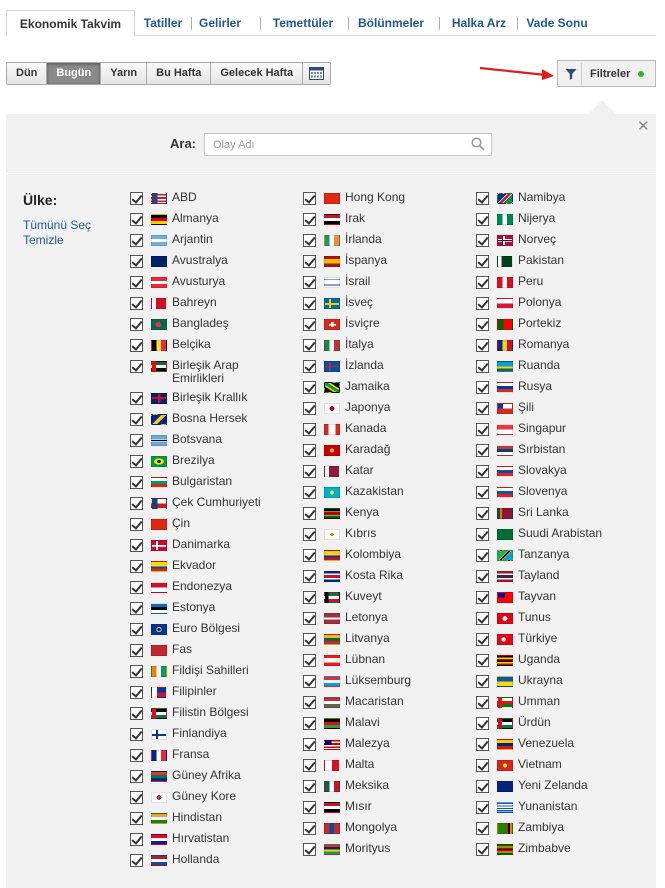 The width and height of the screenshot is (665, 888). Describe the element at coordinates (553, 702) in the screenshot. I see `country-item: Umman` at that location.